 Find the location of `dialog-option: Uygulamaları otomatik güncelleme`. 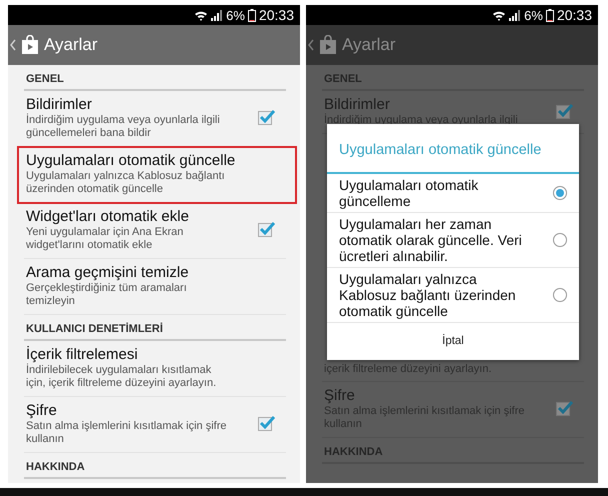

dialog-option: Uygulamaları otomatik güncelleme is located at coordinates (453, 193).